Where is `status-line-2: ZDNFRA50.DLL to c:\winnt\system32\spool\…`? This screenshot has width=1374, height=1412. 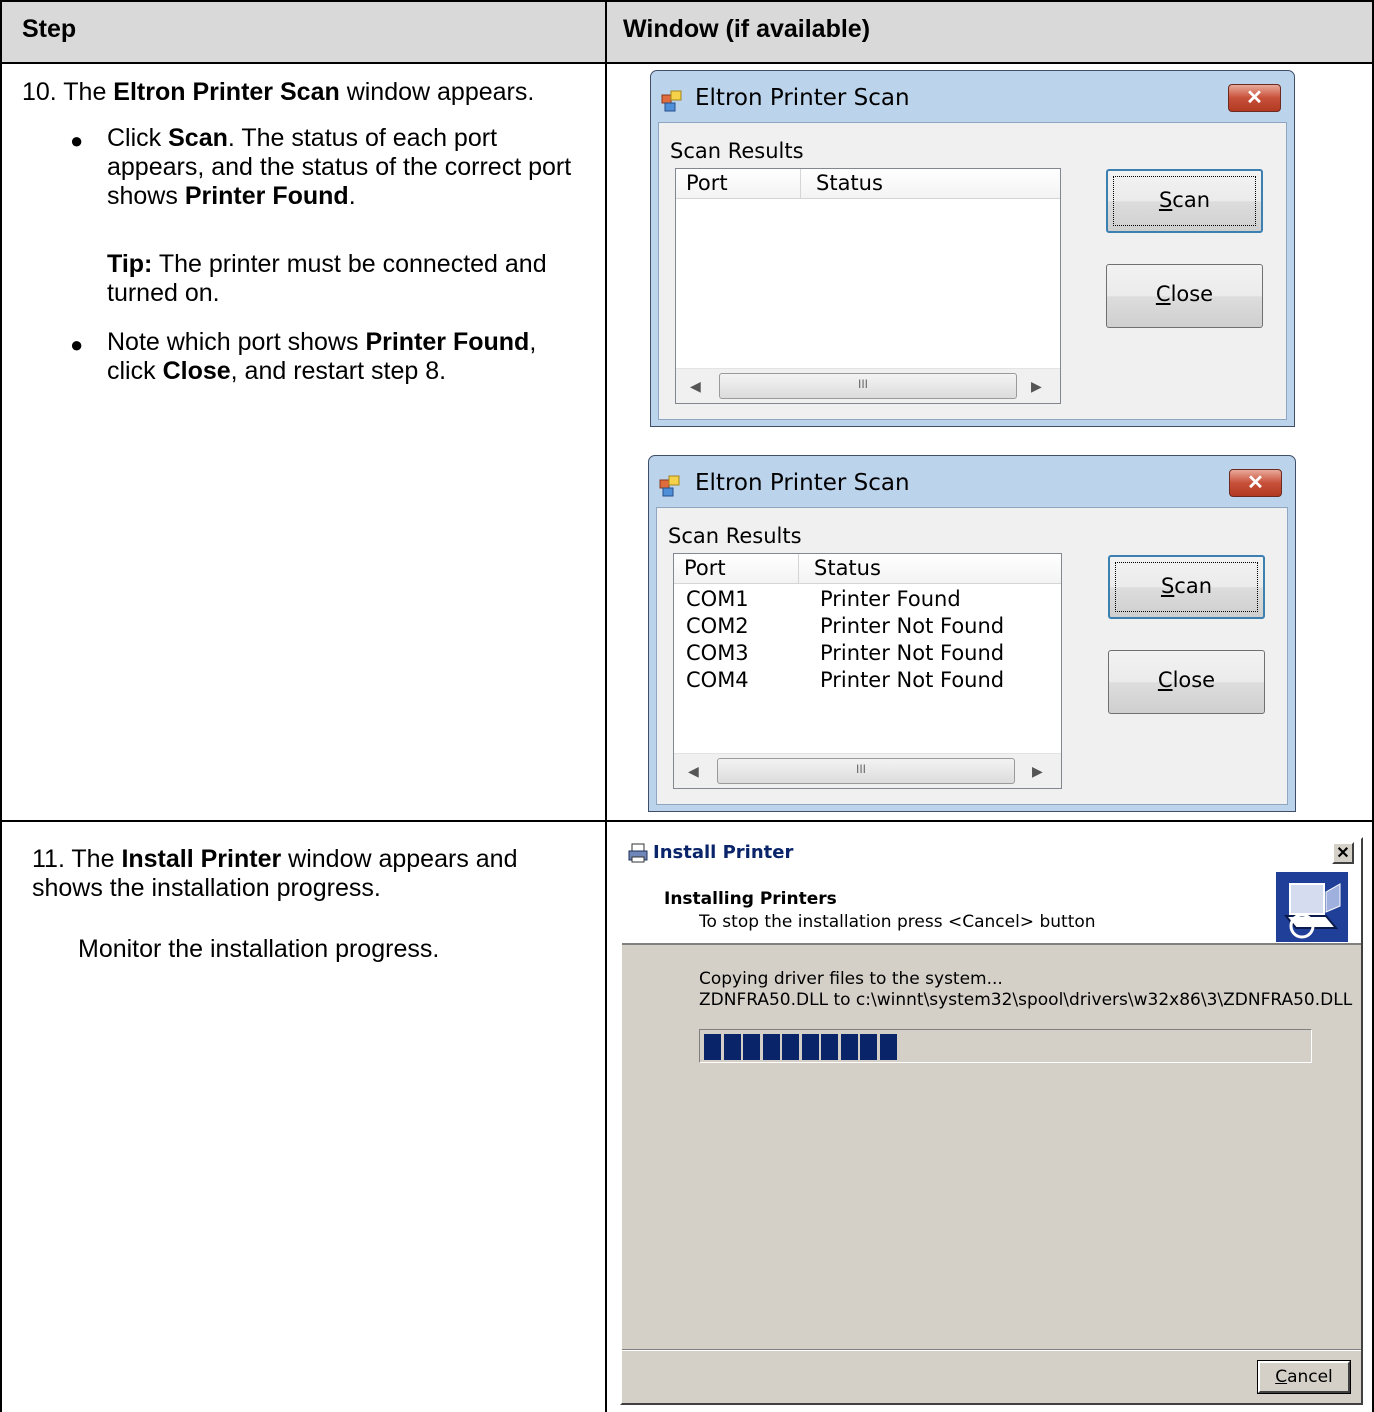
status-line-2: ZDNFRA50.DLL to c:\winnt\system32\spool\… is located at coordinates (1026, 1000).